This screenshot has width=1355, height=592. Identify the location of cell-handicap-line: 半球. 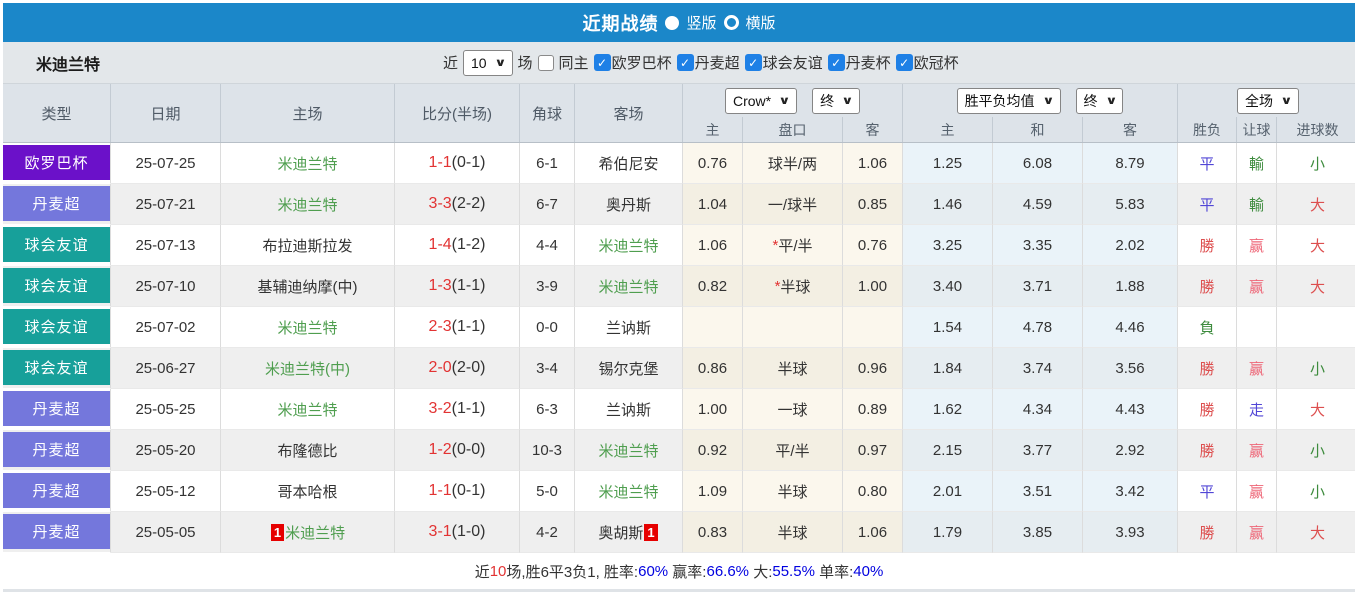
(793, 532).